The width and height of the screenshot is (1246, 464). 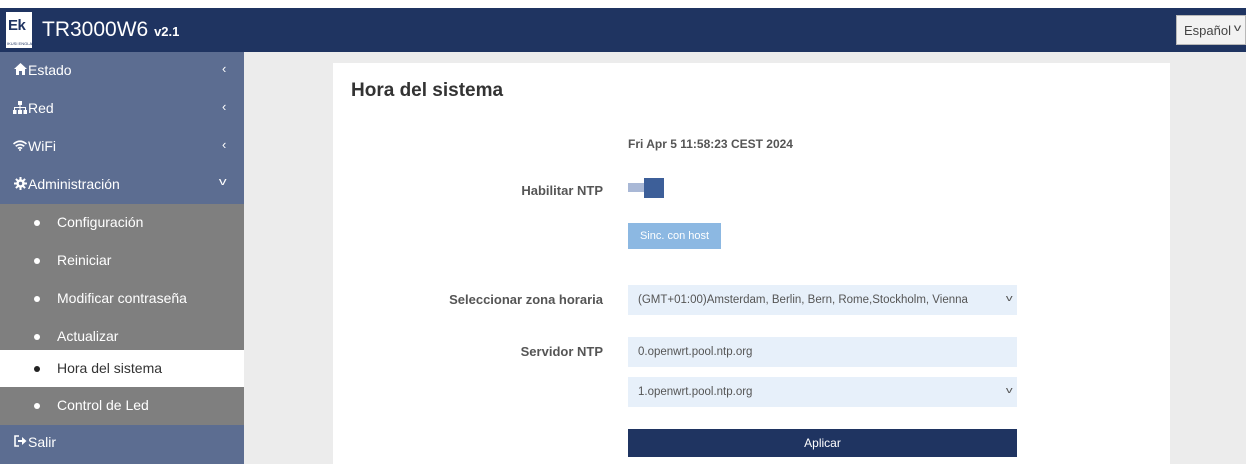 I want to click on sidebar-subitem-label: Control de Led, so click(x=103, y=405).